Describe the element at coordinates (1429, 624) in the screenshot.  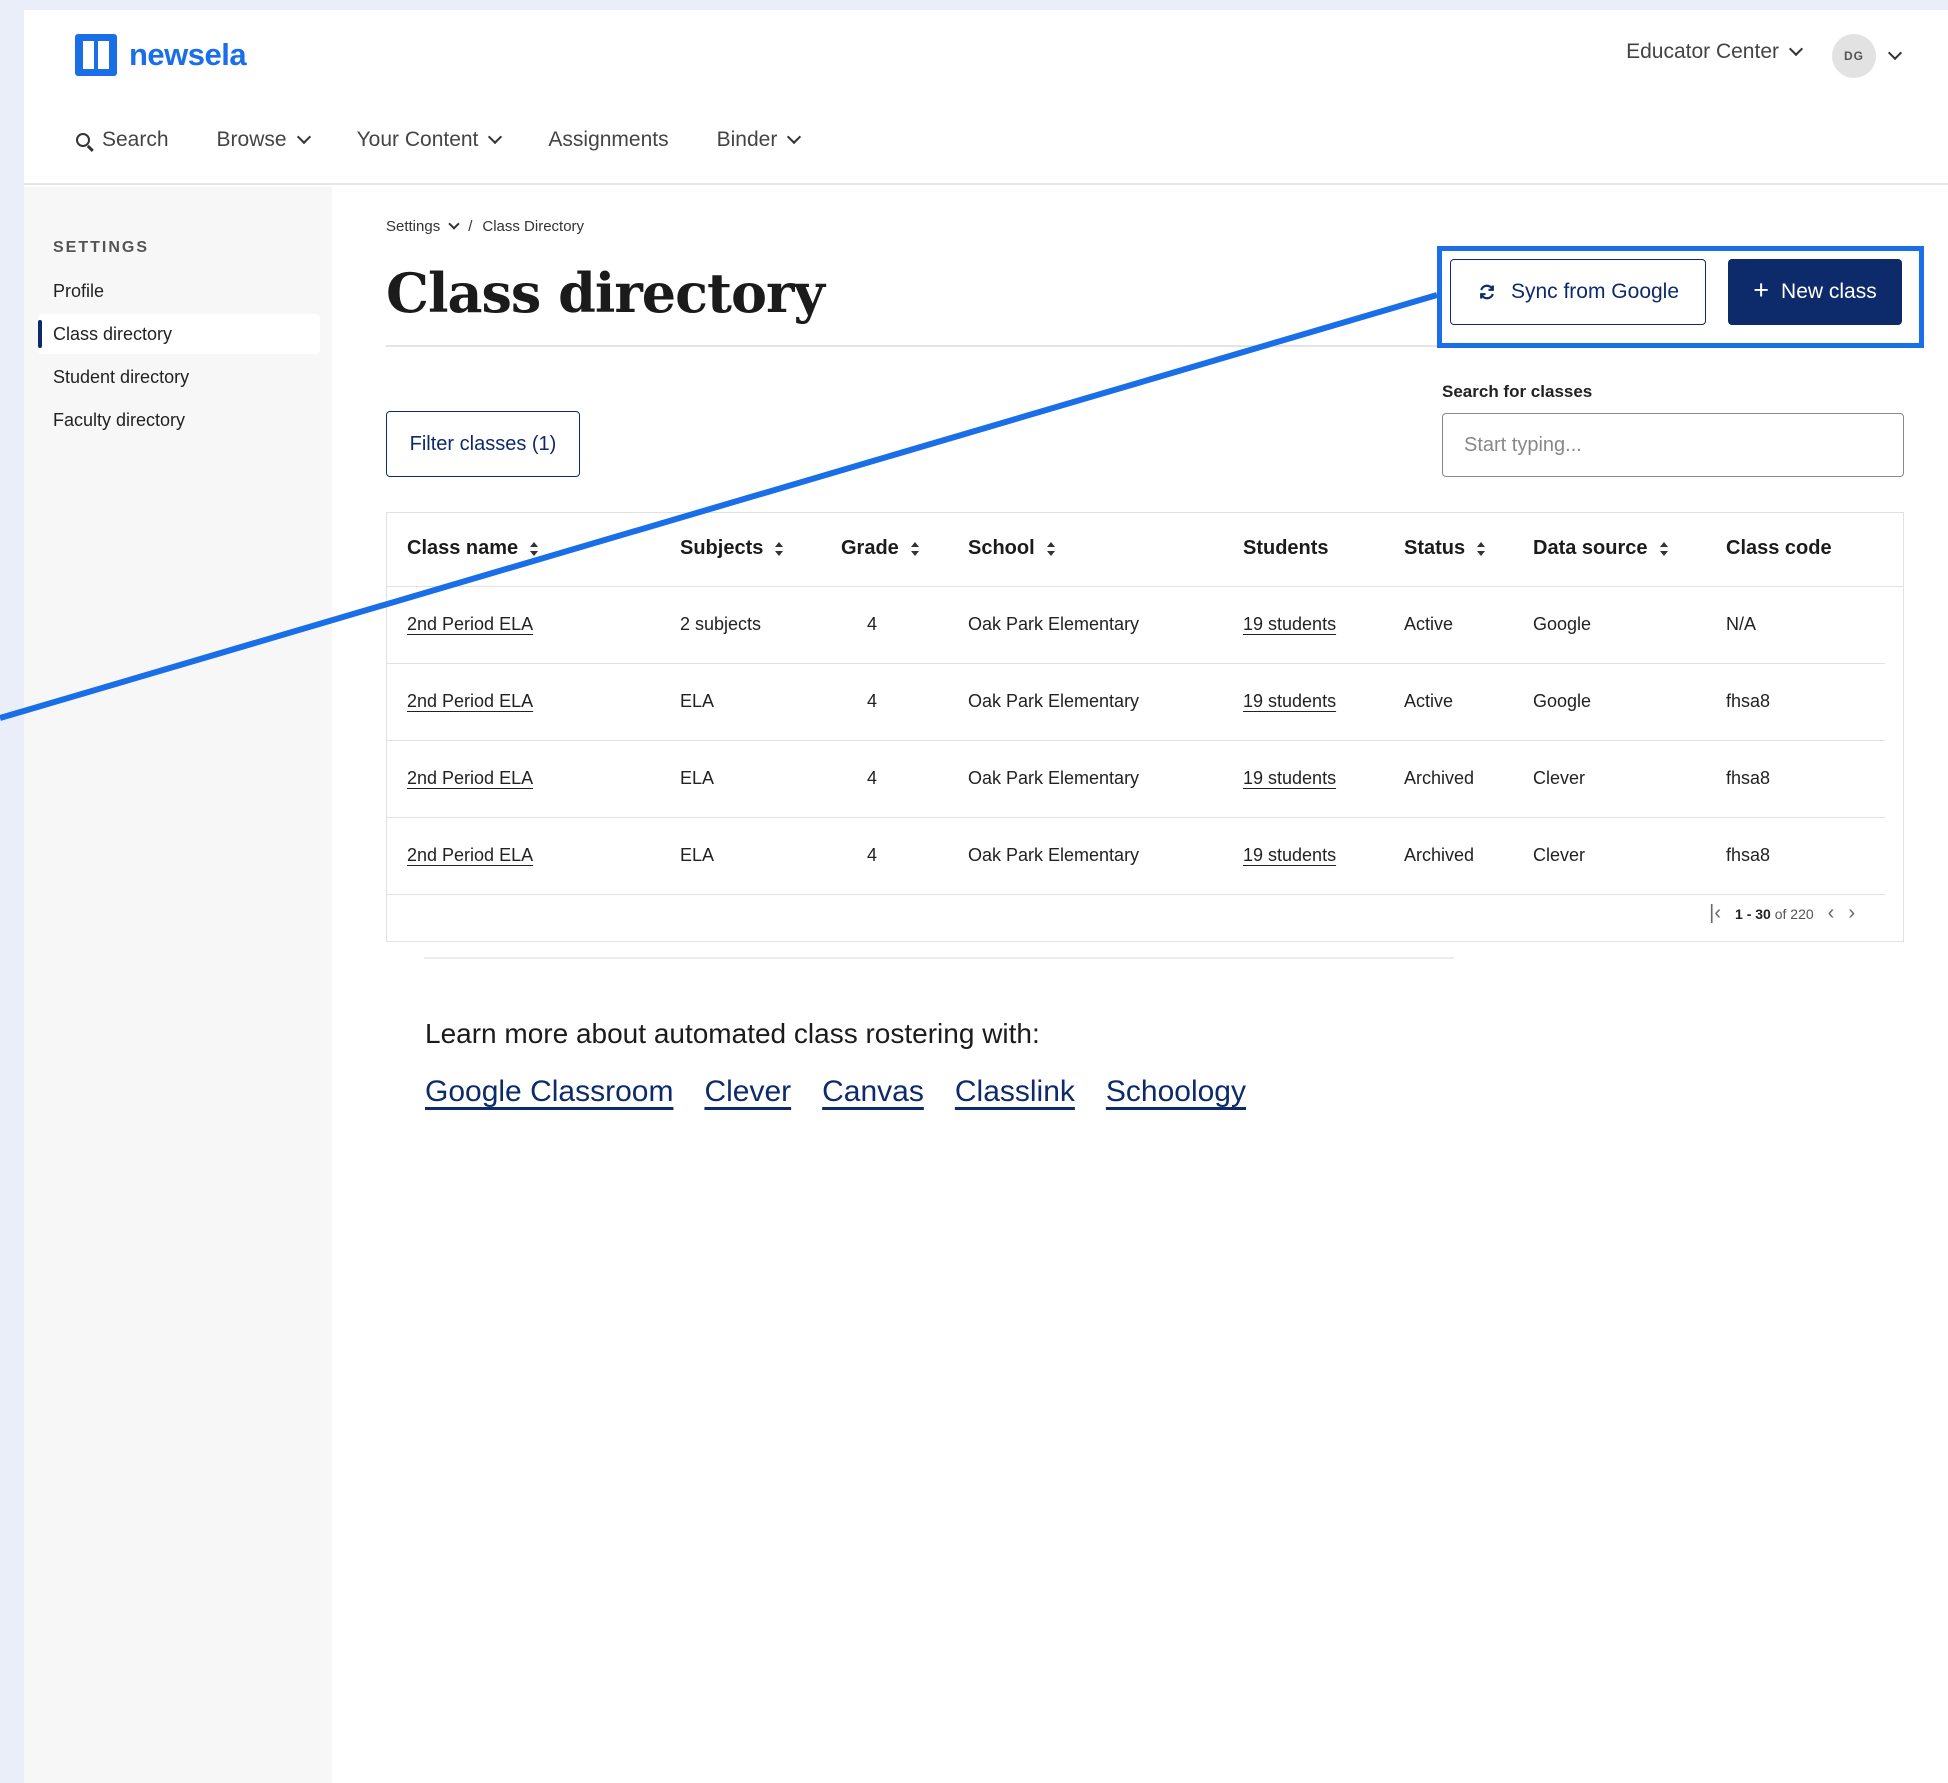
I see `status-cell: Active` at that location.